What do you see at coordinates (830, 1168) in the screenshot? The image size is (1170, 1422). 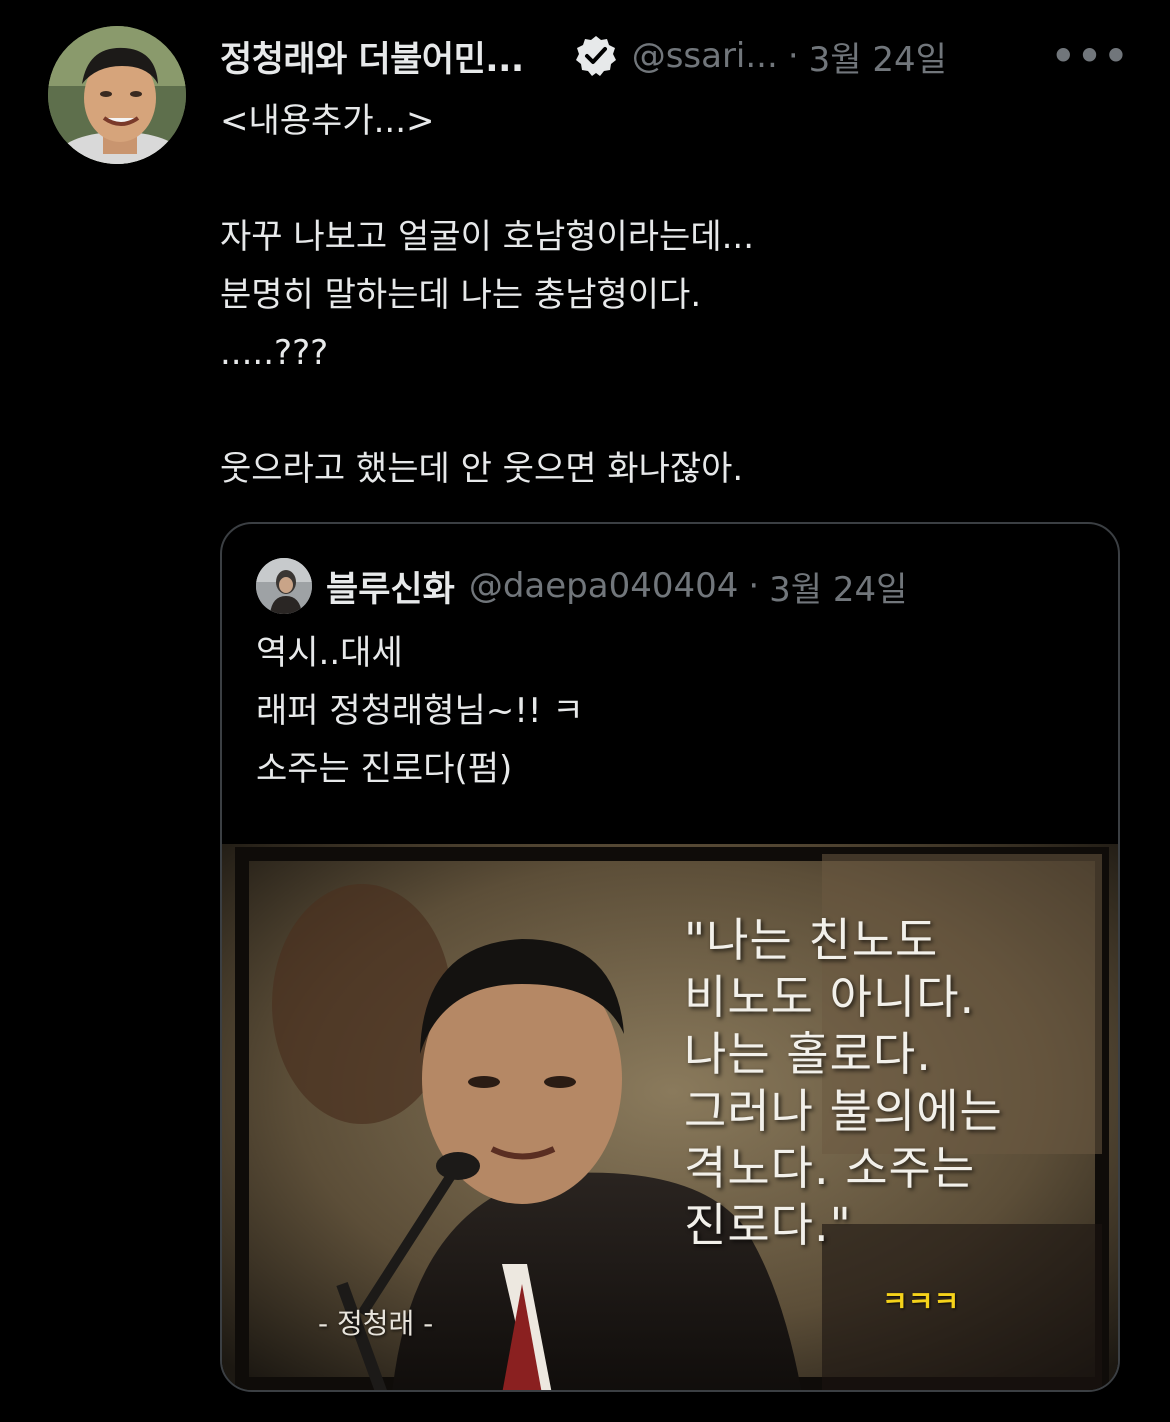 I see `overlay-line: 격노다. 소주는` at bounding box center [830, 1168].